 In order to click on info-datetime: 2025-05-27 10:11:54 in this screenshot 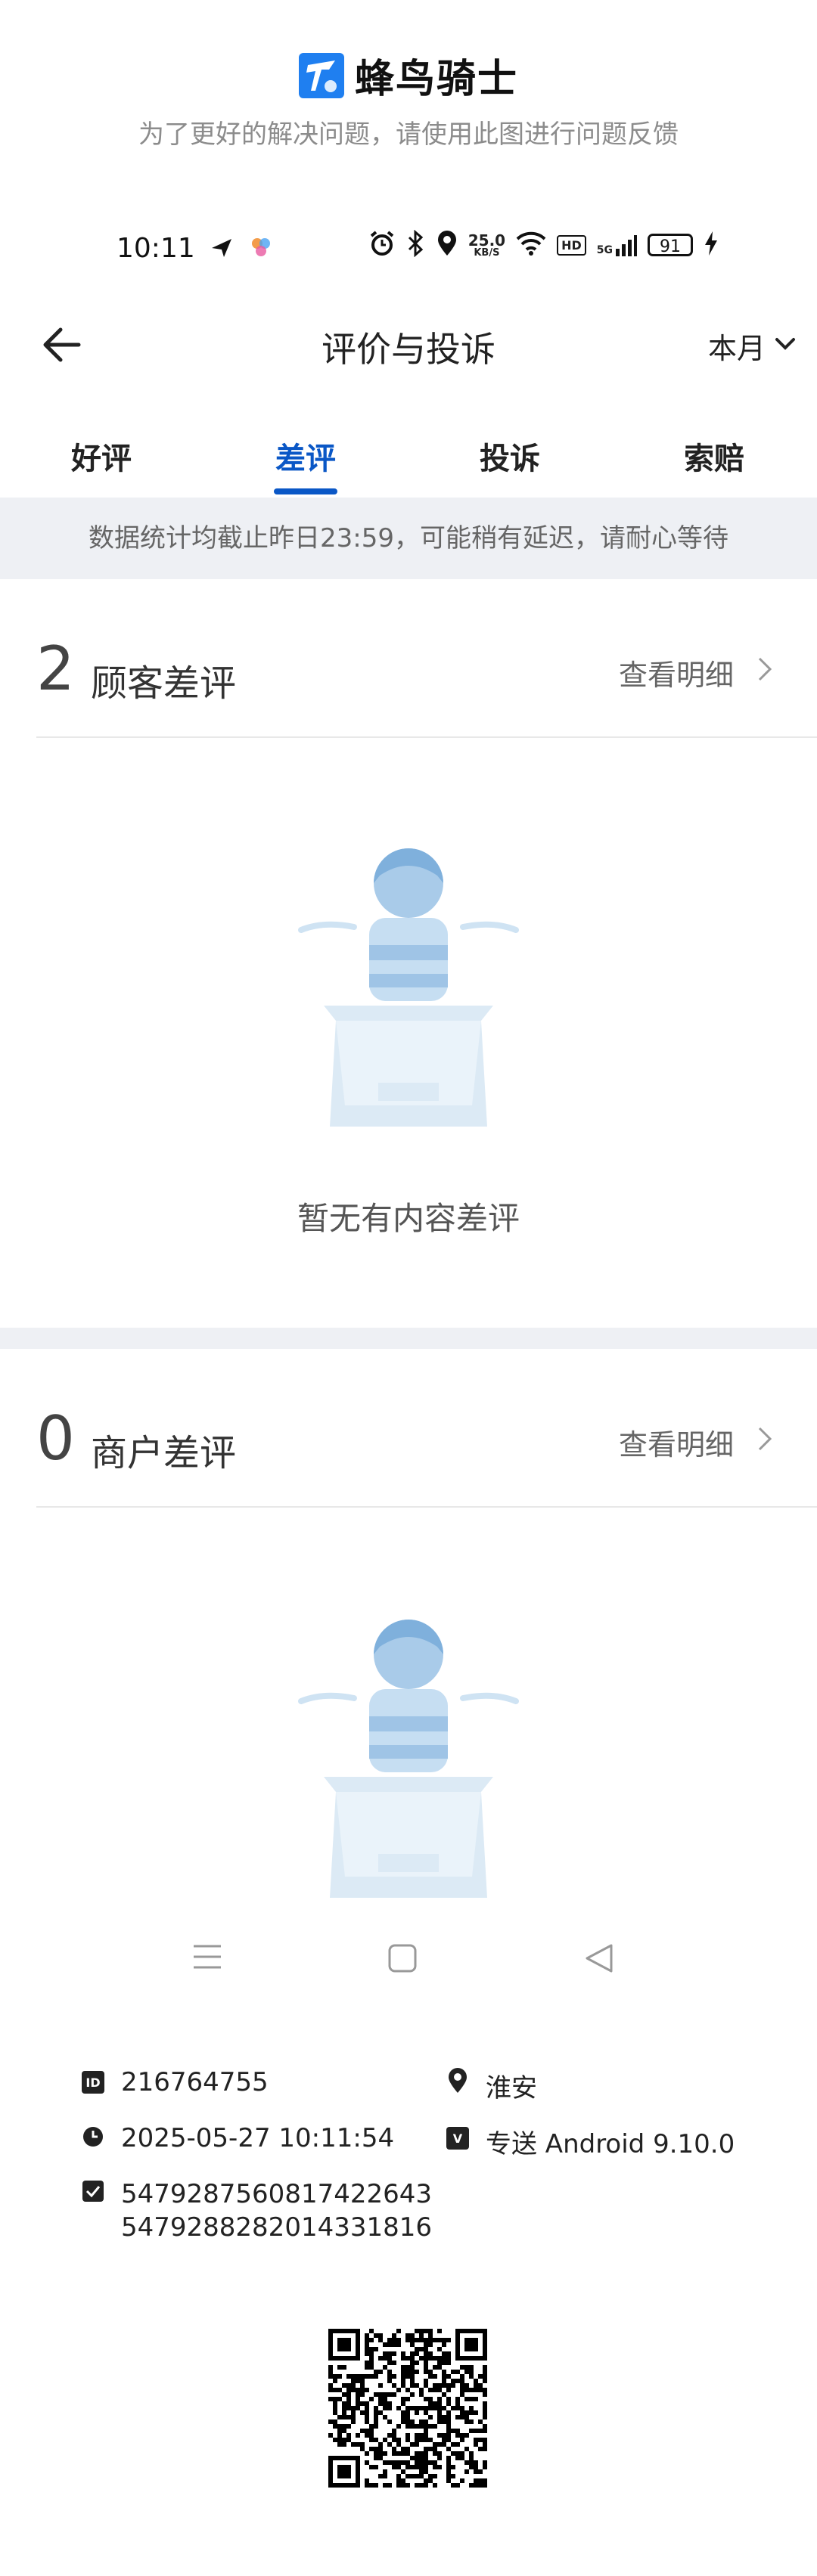, I will do `click(238, 2140)`.